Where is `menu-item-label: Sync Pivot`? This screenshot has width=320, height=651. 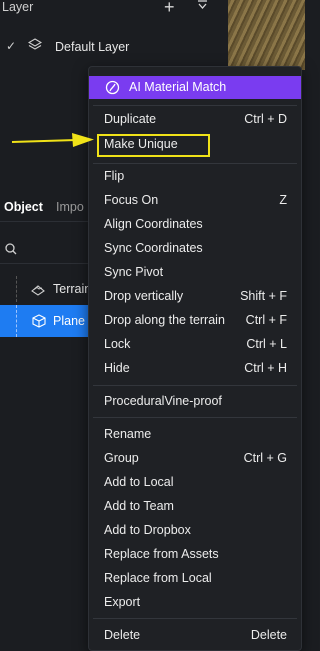
menu-item-label: Sync Pivot is located at coordinates (134, 272).